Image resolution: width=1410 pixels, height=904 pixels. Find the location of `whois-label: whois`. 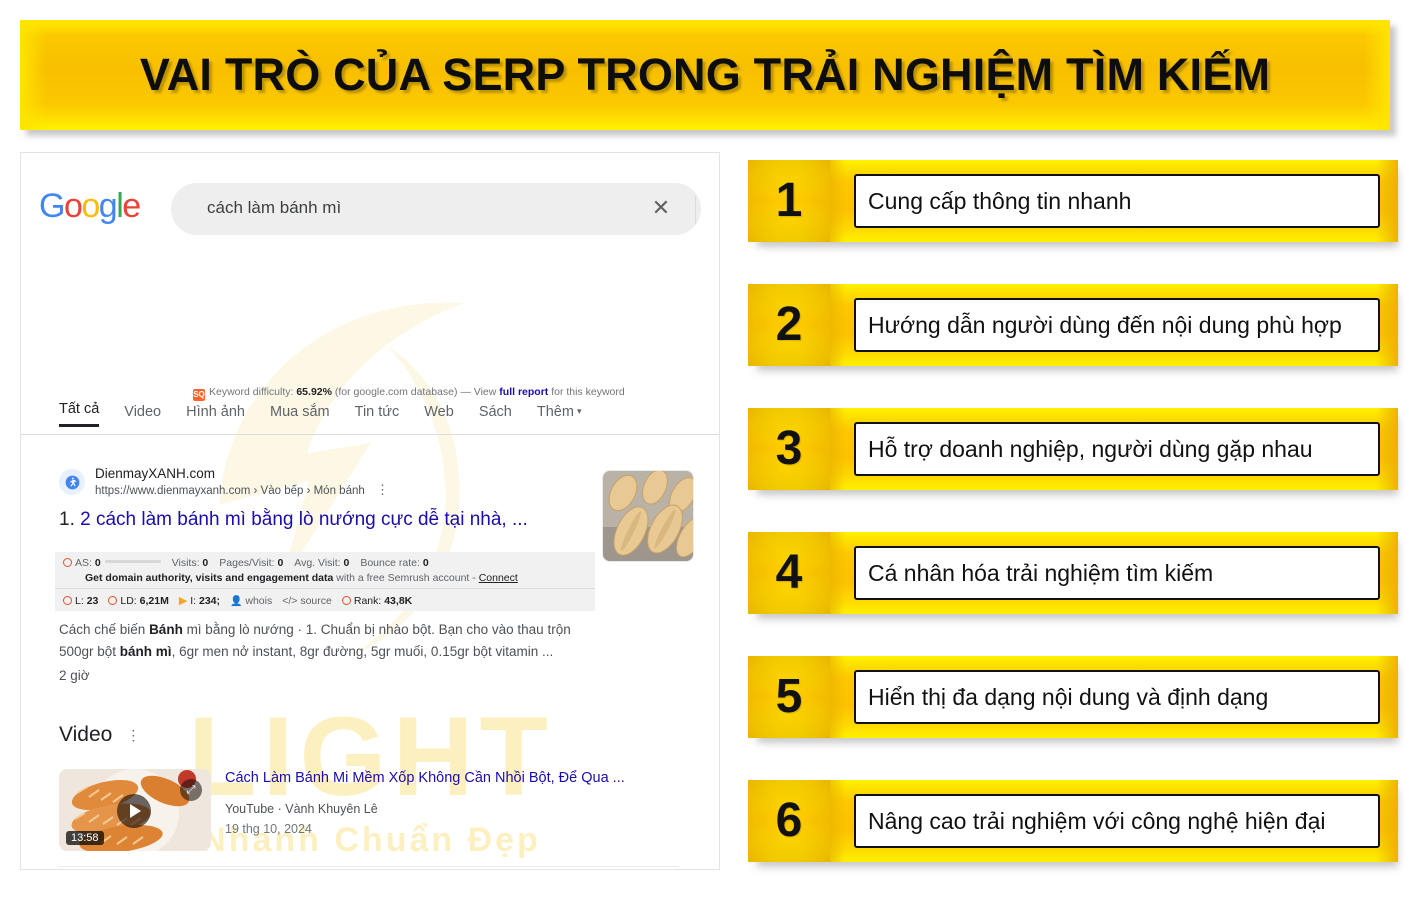

whois-label: whois is located at coordinates (259, 600).